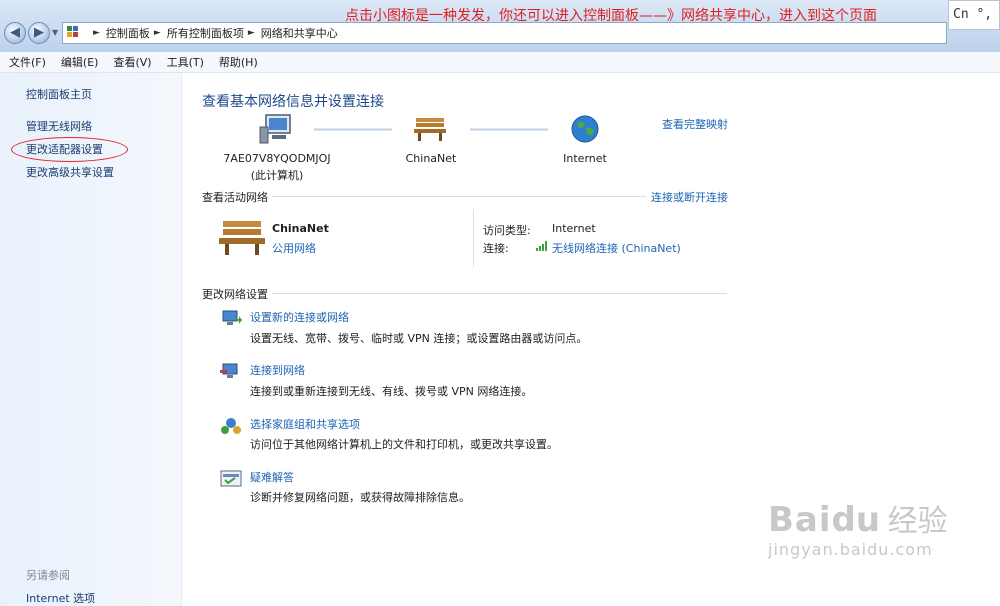 The height and width of the screenshot is (606, 1000). Describe the element at coordinates (616, 248) in the screenshot. I see `wireless-connection-link: 无线网络连接 (ChinaNet)` at that location.